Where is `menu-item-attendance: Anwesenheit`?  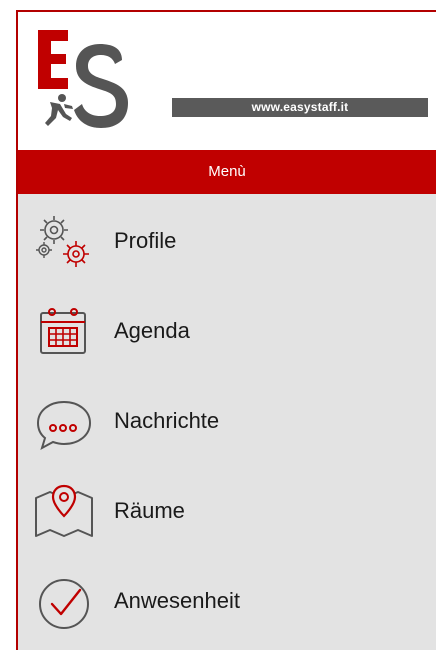
menu-item-attendance: Anwesenheit is located at coordinates (227, 599).